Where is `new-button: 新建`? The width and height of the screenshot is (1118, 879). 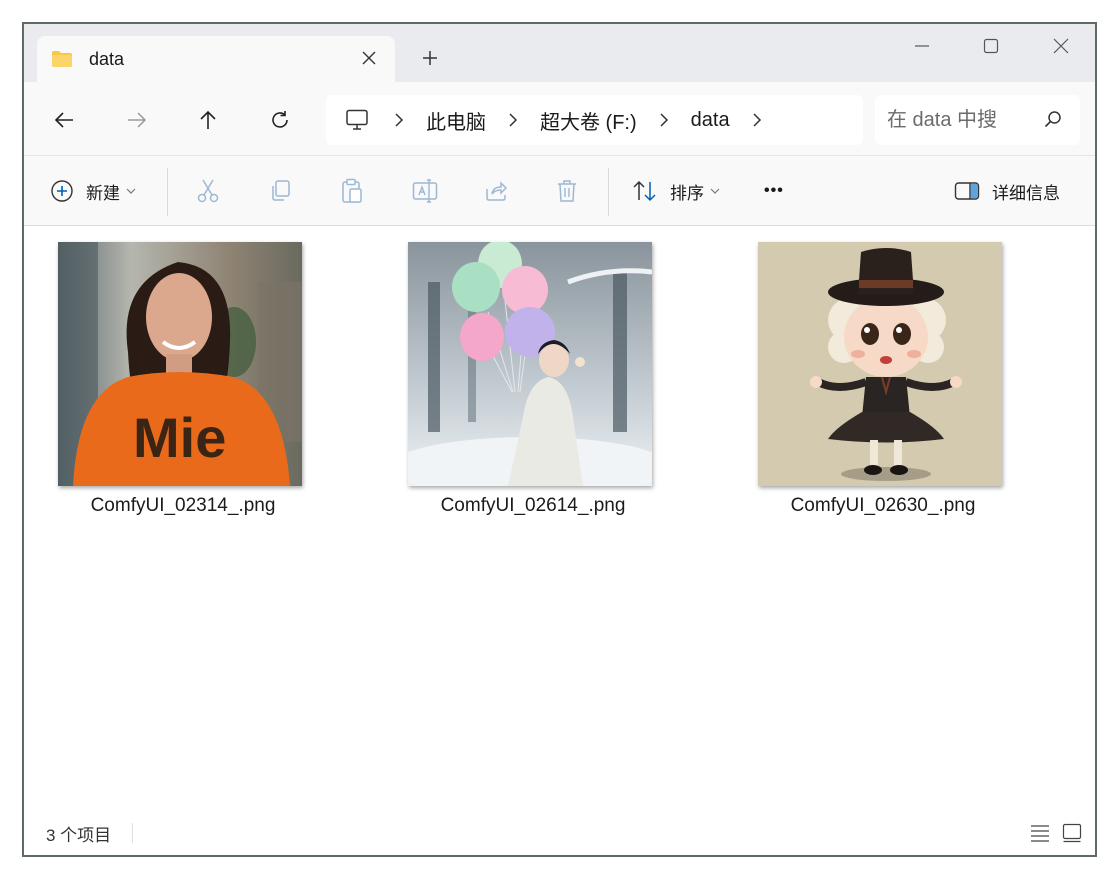
new-button: 新建 is located at coordinates (93, 191).